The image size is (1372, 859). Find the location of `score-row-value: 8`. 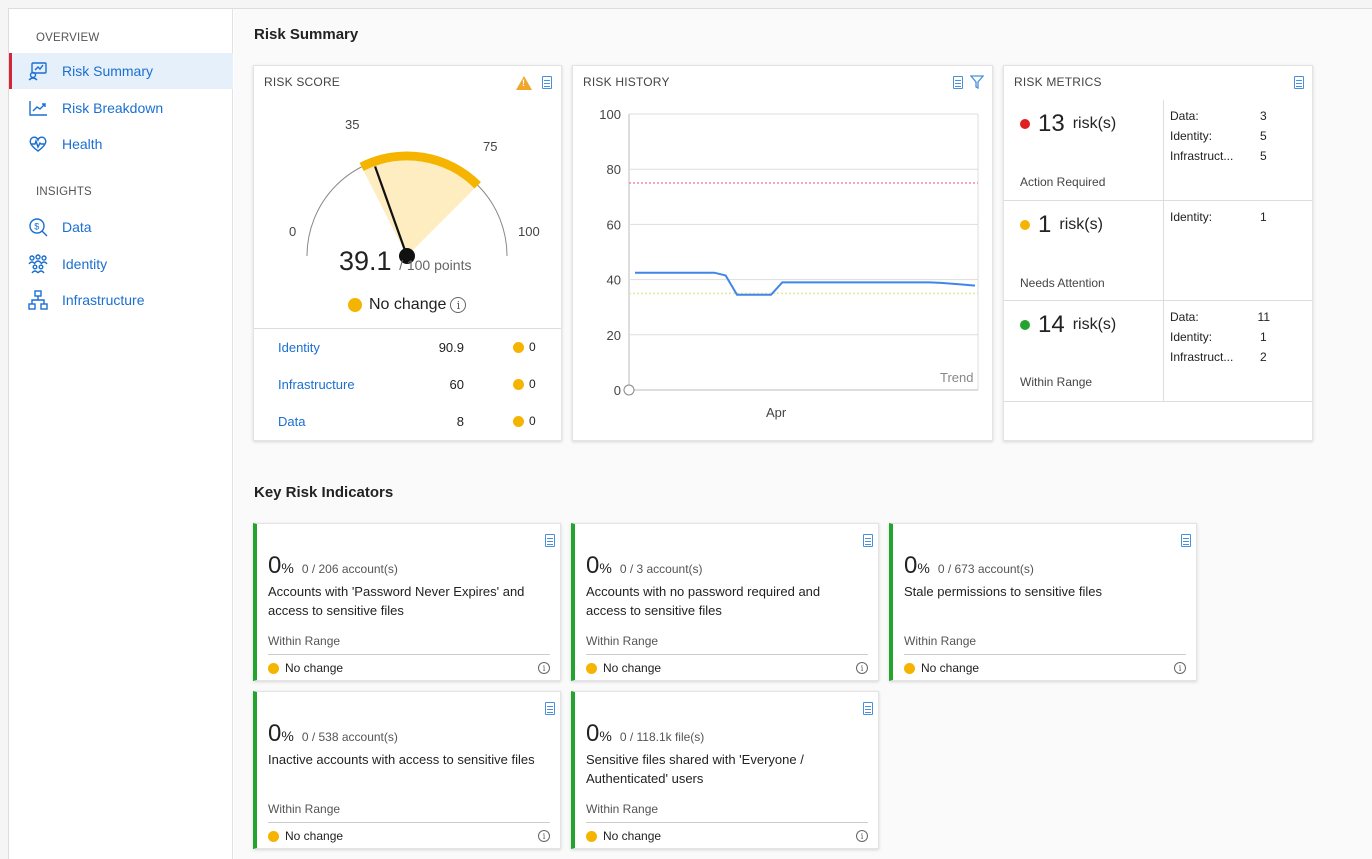

score-row-value: 8 is located at coordinates (460, 421).